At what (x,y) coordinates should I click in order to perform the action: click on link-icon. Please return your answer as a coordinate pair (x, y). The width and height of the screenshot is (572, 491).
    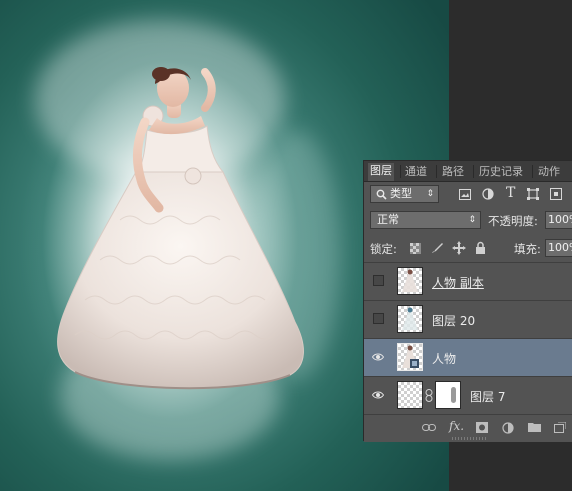
    Looking at the image, I should click on (429, 427).